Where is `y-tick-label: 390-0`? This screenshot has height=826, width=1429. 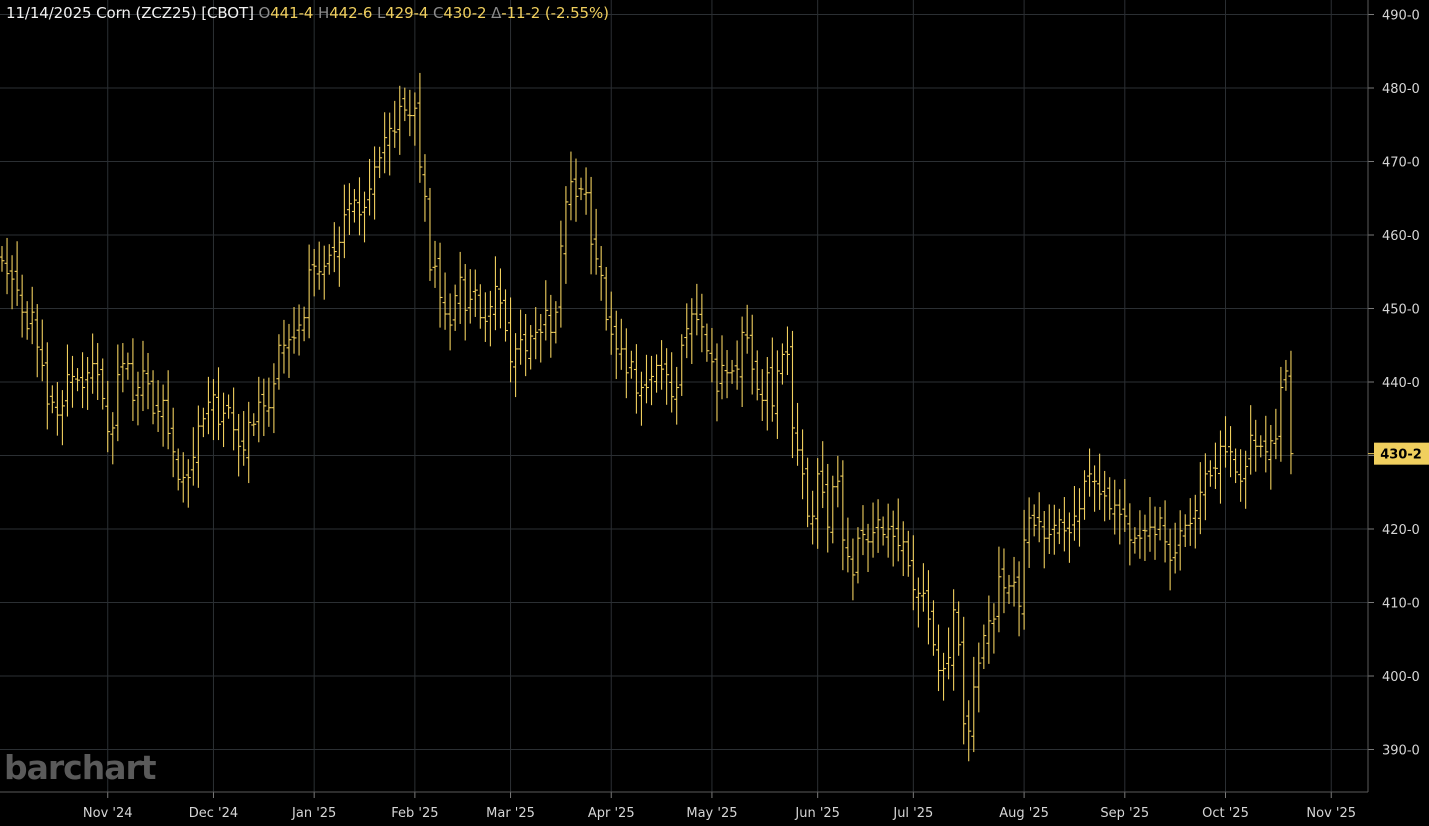 y-tick-label: 390-0 is located at coordinates (1401, 751).